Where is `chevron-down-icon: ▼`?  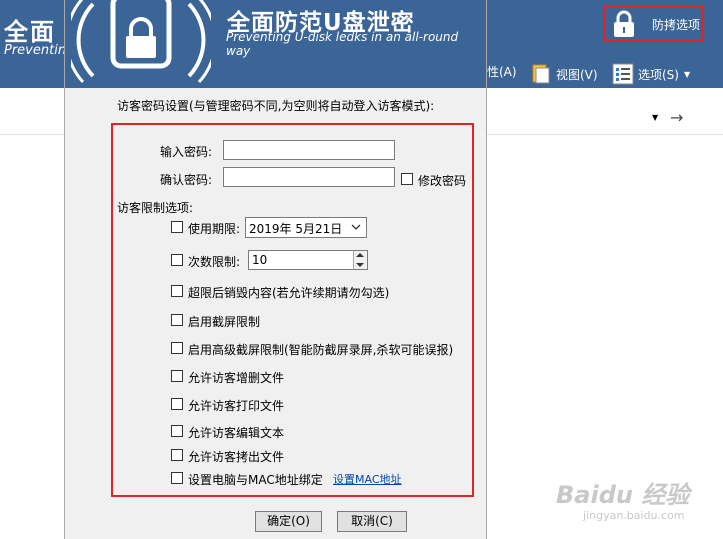 chevron-down-icon: ▼ is located at coordinates (687, 74).